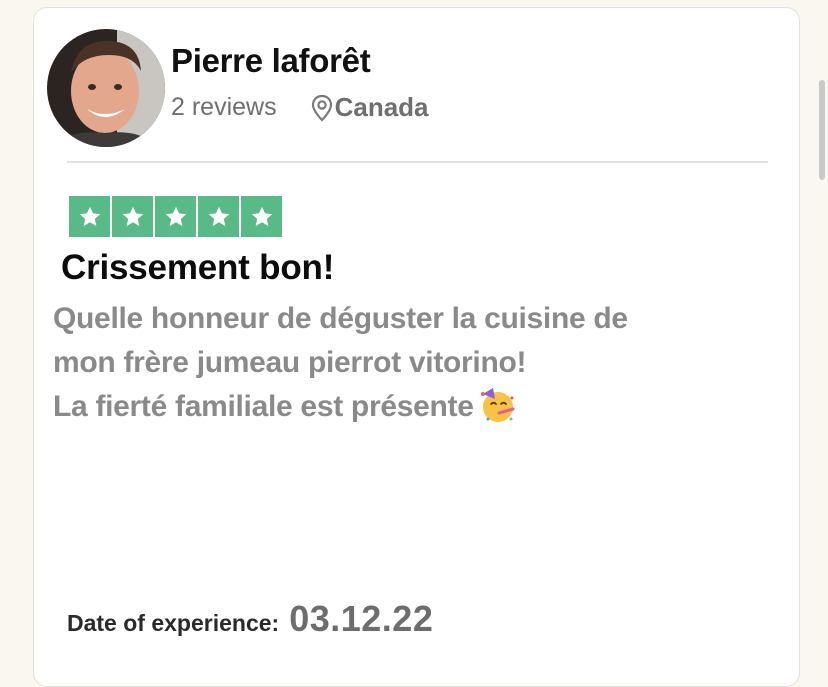 This screenshot has height=687, width=828. What do you see at coordinates (271, 61) in the screenshot?
I see `reviewer-name: Pierre laforêt` at bounding box center [271, 61].